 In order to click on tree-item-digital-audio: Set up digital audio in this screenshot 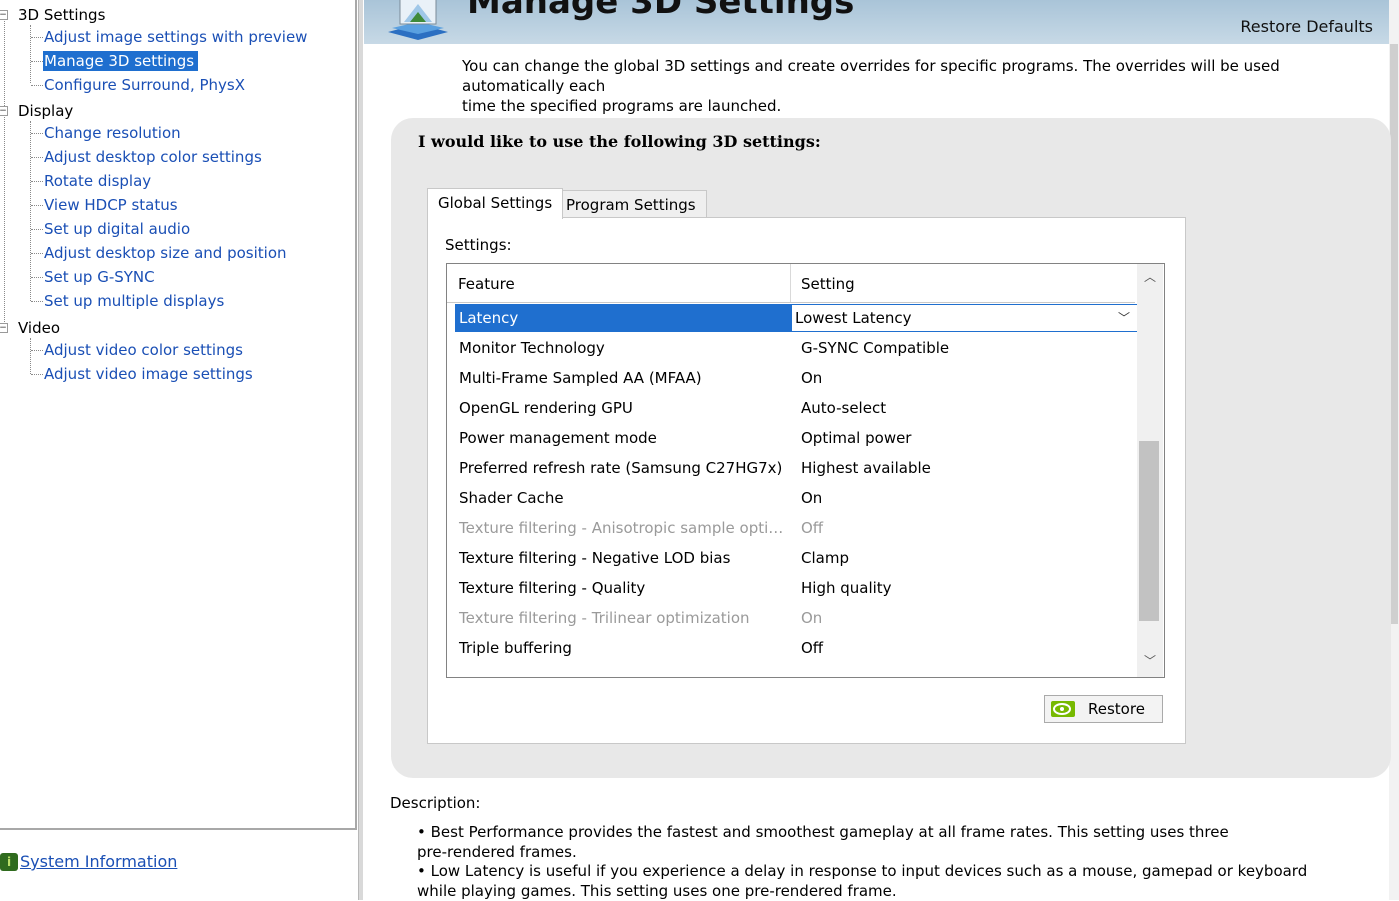, I will do `click(117, 229)`.